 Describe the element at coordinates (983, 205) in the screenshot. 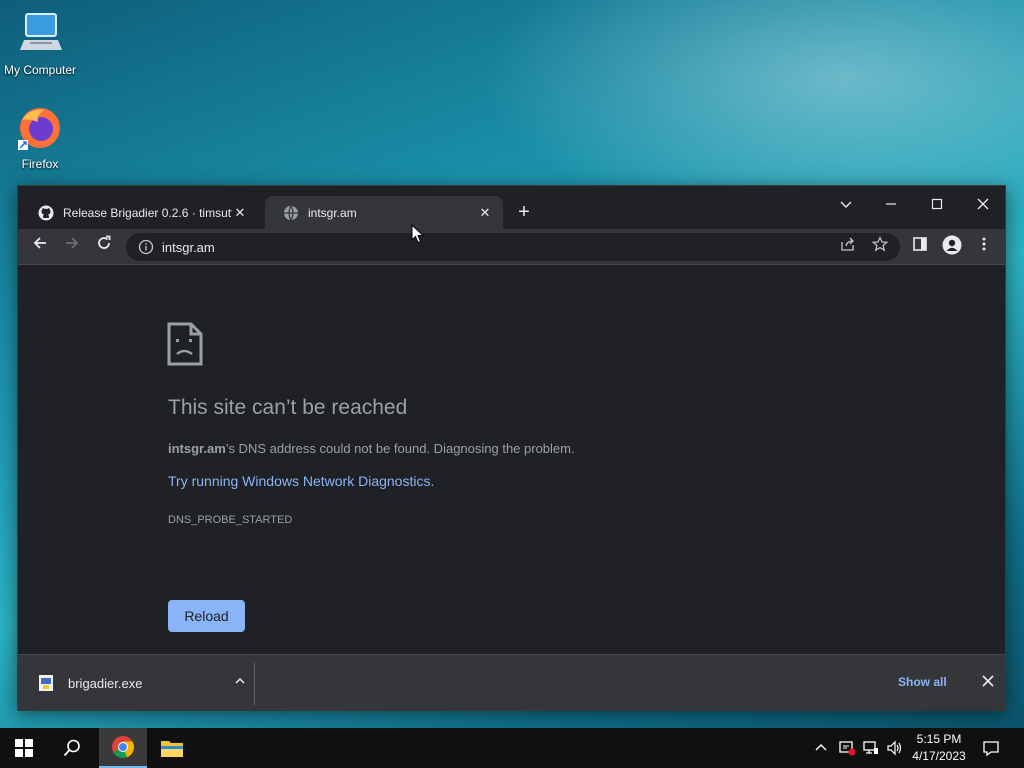

I see `close-window-button` at that location.